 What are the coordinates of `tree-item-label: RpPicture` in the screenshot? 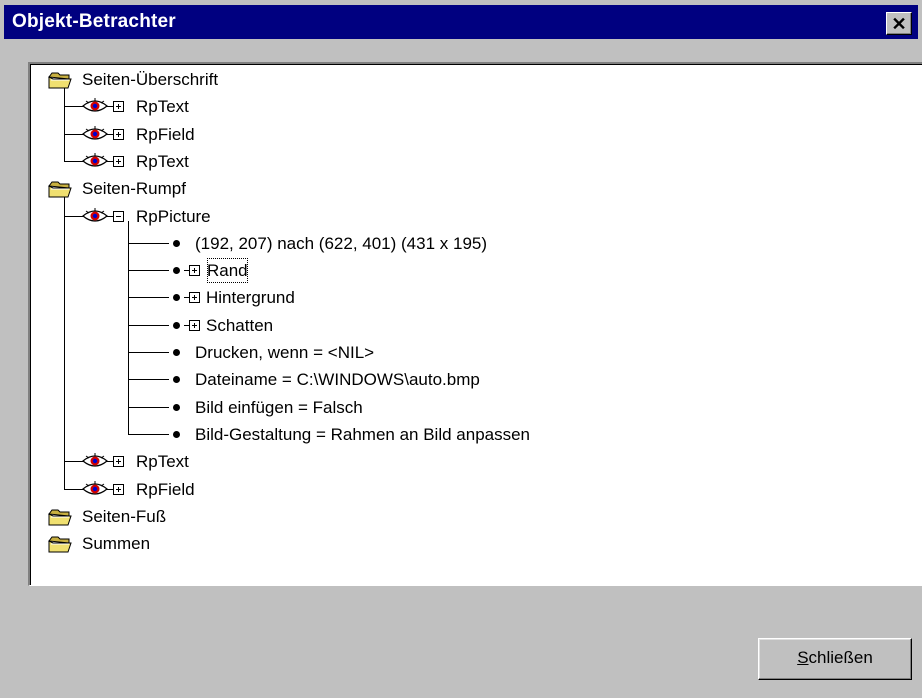 It's located at (173, 216).